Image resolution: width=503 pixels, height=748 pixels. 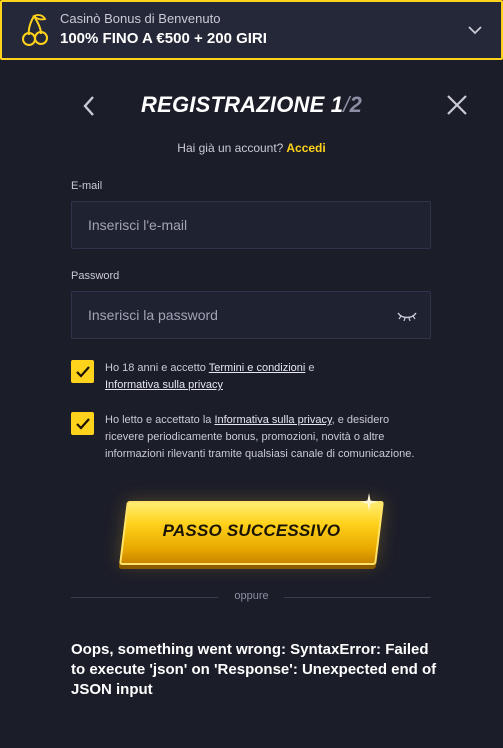 I want to click on page-title: REGISTRAZIONE 1/2, so click(x=251, y=105).